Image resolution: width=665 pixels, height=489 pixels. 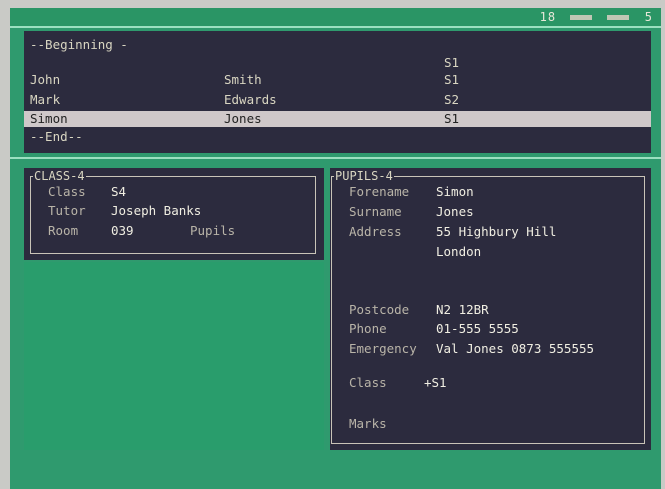 What do you see at coordinates (243, 79) in the screenshot?
I see `list-item-surname: Smith` at bounding box center [243, 79].